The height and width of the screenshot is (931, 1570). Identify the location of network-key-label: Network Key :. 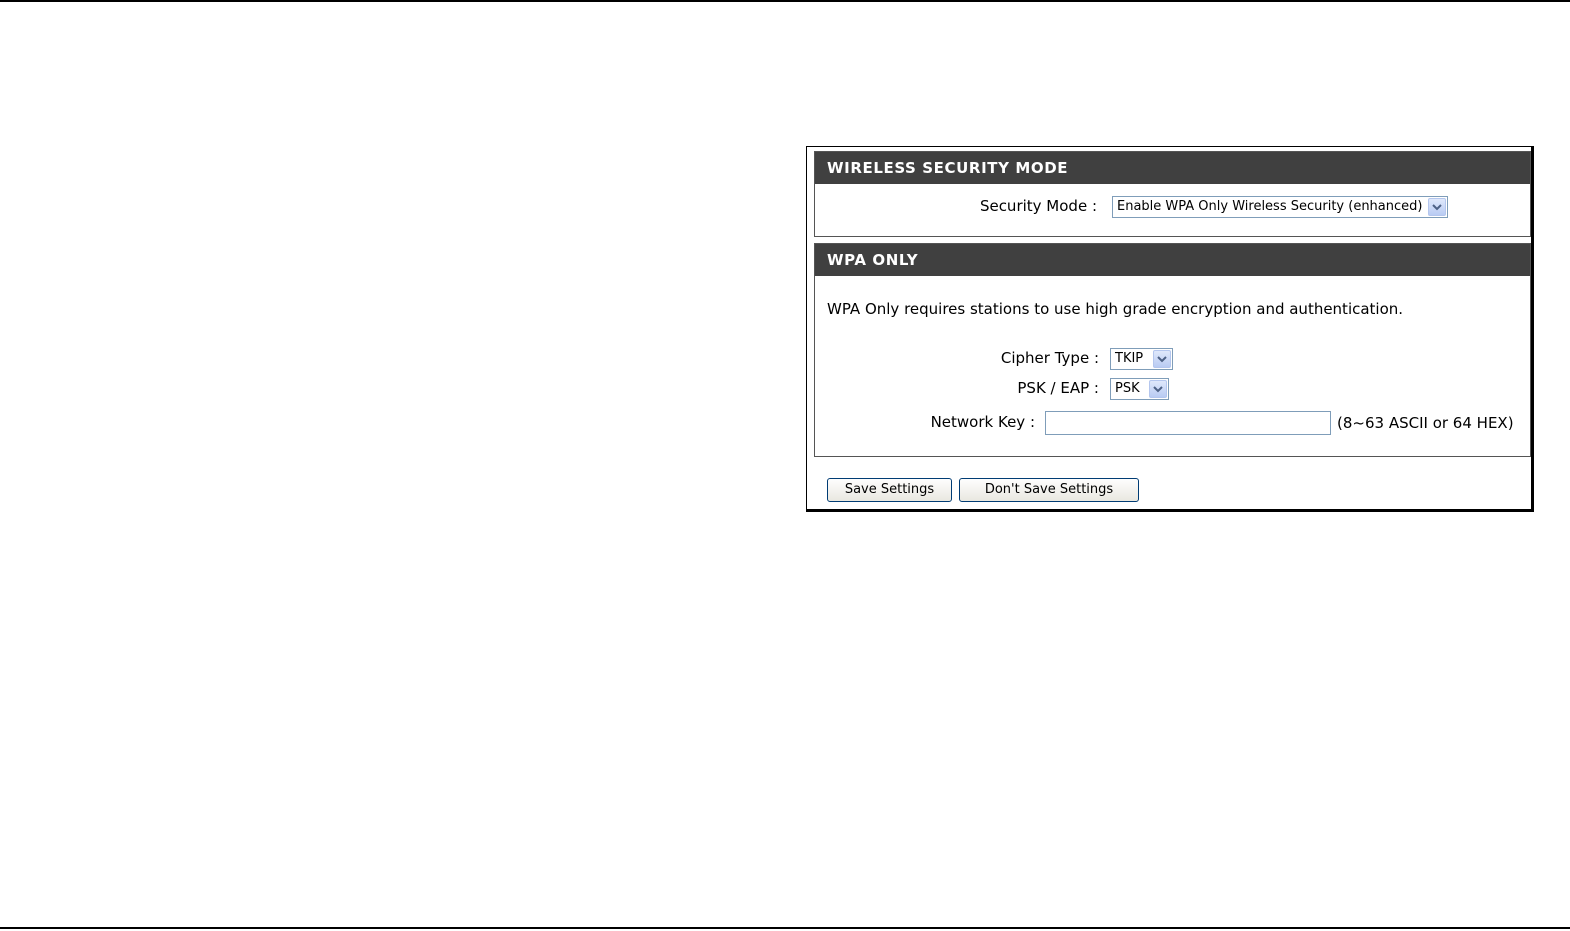
(982, 422).